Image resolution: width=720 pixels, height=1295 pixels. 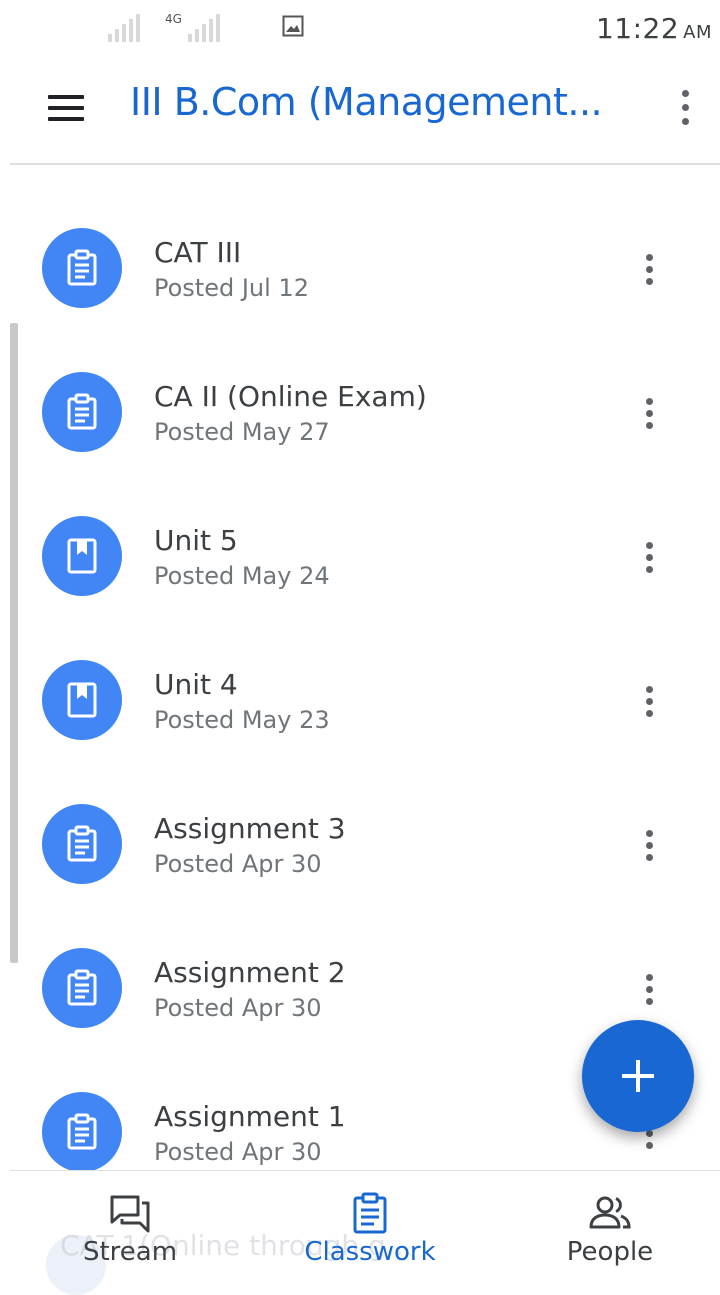 I want to click on create-fab-button, so click(x=638, y=1076).